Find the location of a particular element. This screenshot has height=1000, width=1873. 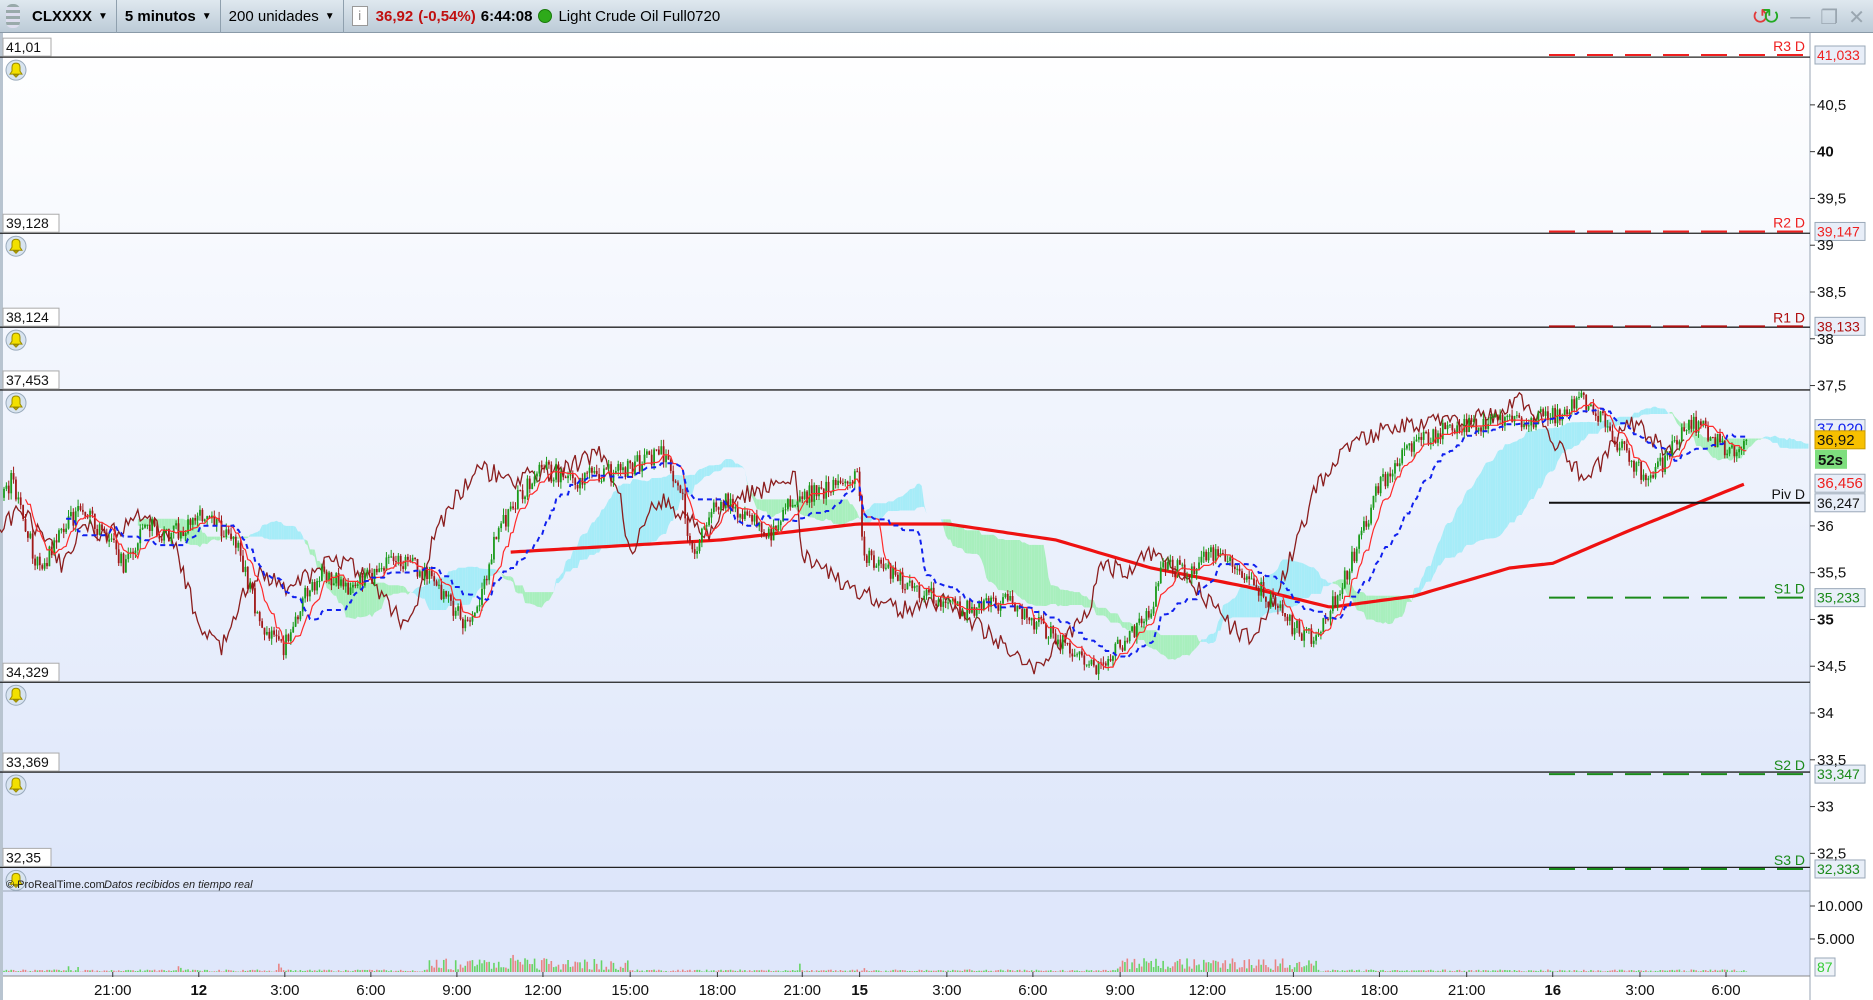

symbol-selector: CLXXXX ▼ is located at coordinates (70, 16).